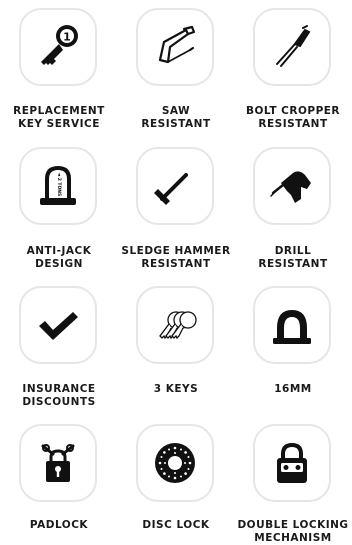  I want to click on power-drill-icon, so click(290, 187).